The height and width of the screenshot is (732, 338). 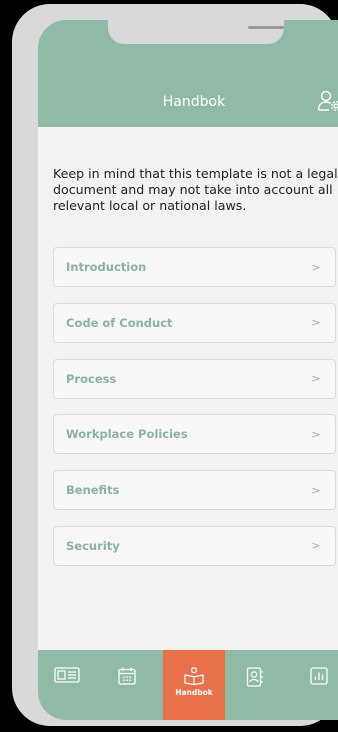 What do you see at coordinates (194, 267) in the screenshot?
I see `section-item-introduction: Introduction >` at bounding box center [194, 267].